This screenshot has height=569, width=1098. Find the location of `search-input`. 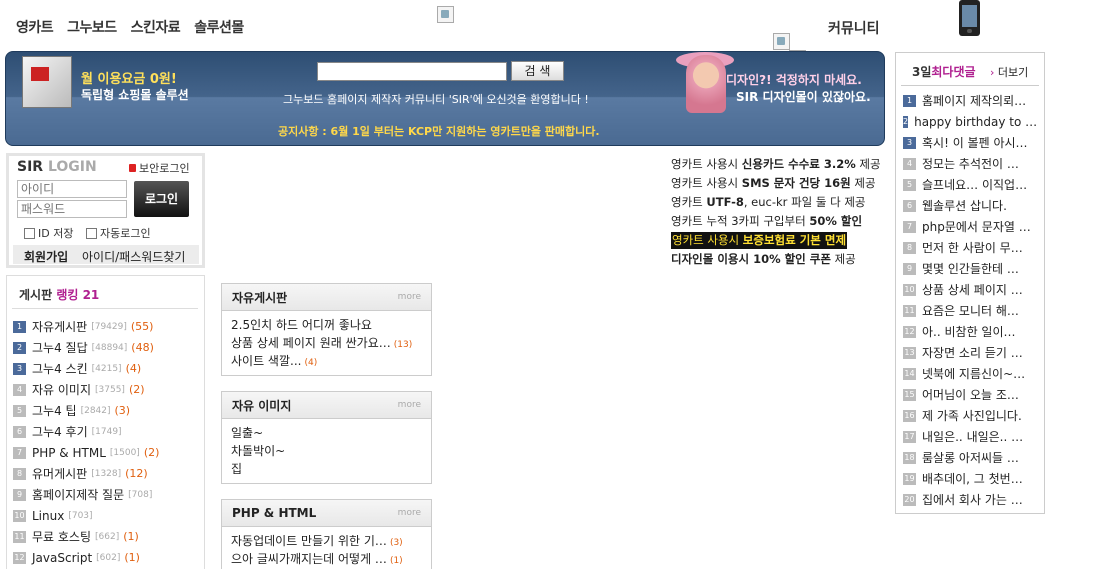

search-input is located at coordinates (412, 71).